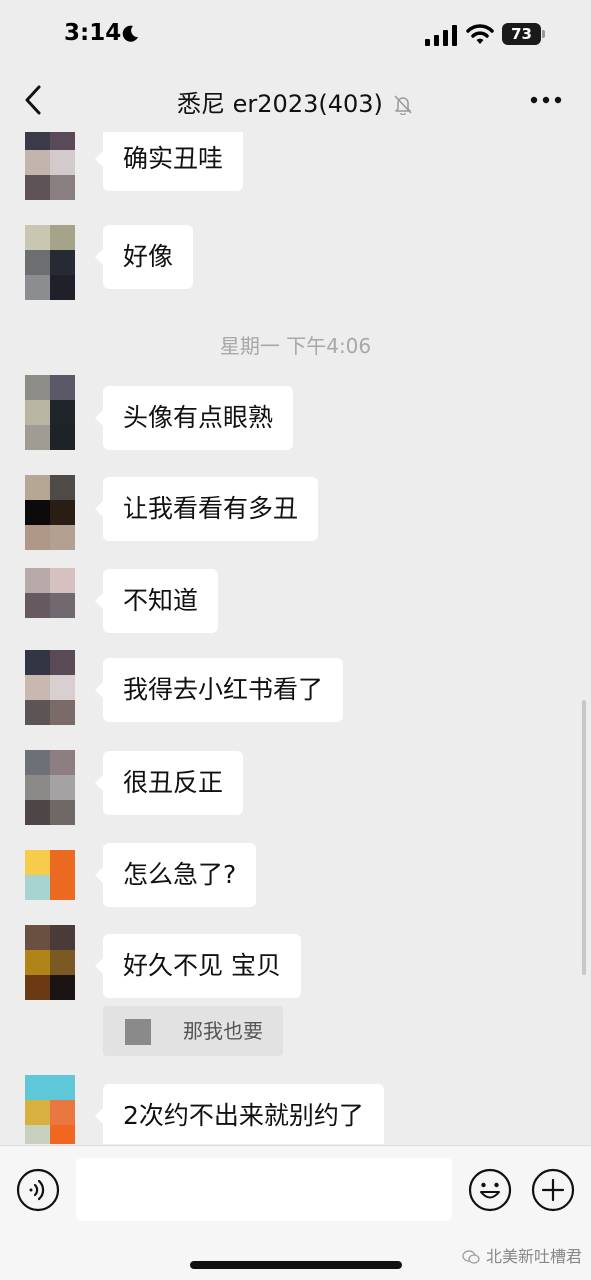 Image resolution: width=591 pixels, height=1280 pixels. Describe the element at coordinates (553, 1190) in the screenshot. I see `add-icon` at that location.